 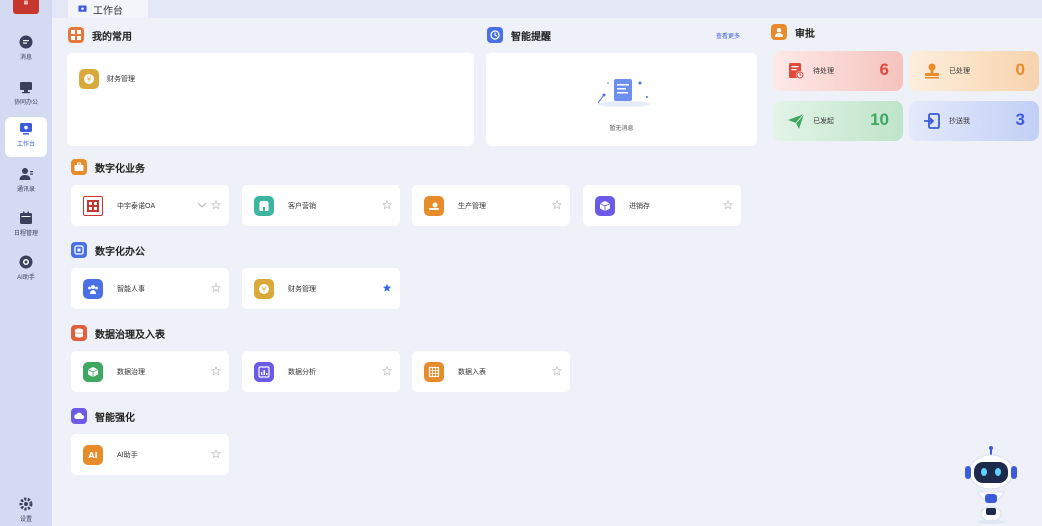 What do you see at coordinates (264, 371) in the screenshot?
I see `chart-icon` at bounding box center [264, 371].